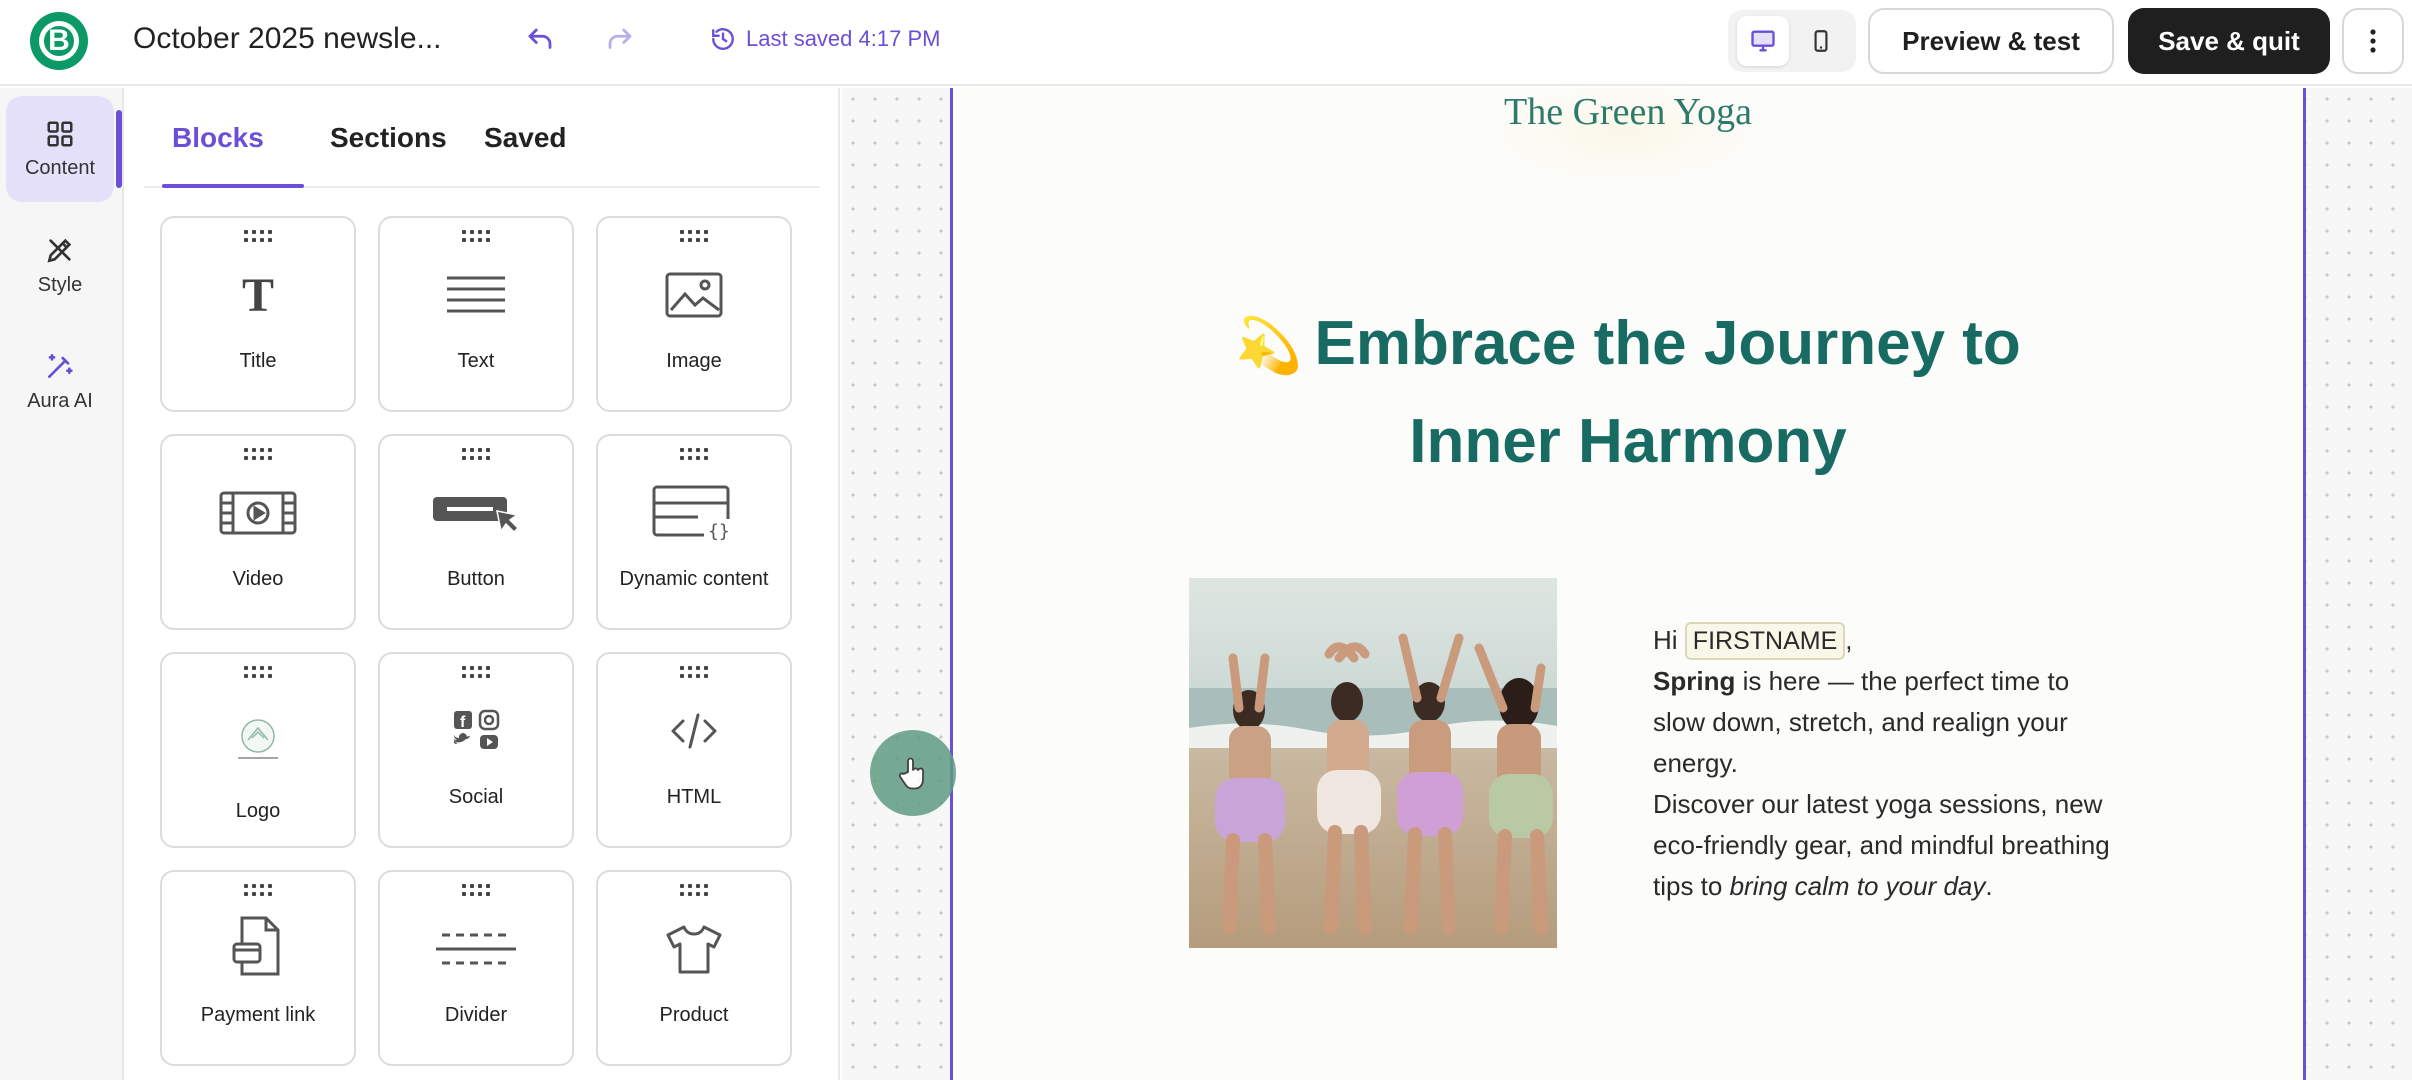  I want to click on active-tab-indicator, so click(233, 186).